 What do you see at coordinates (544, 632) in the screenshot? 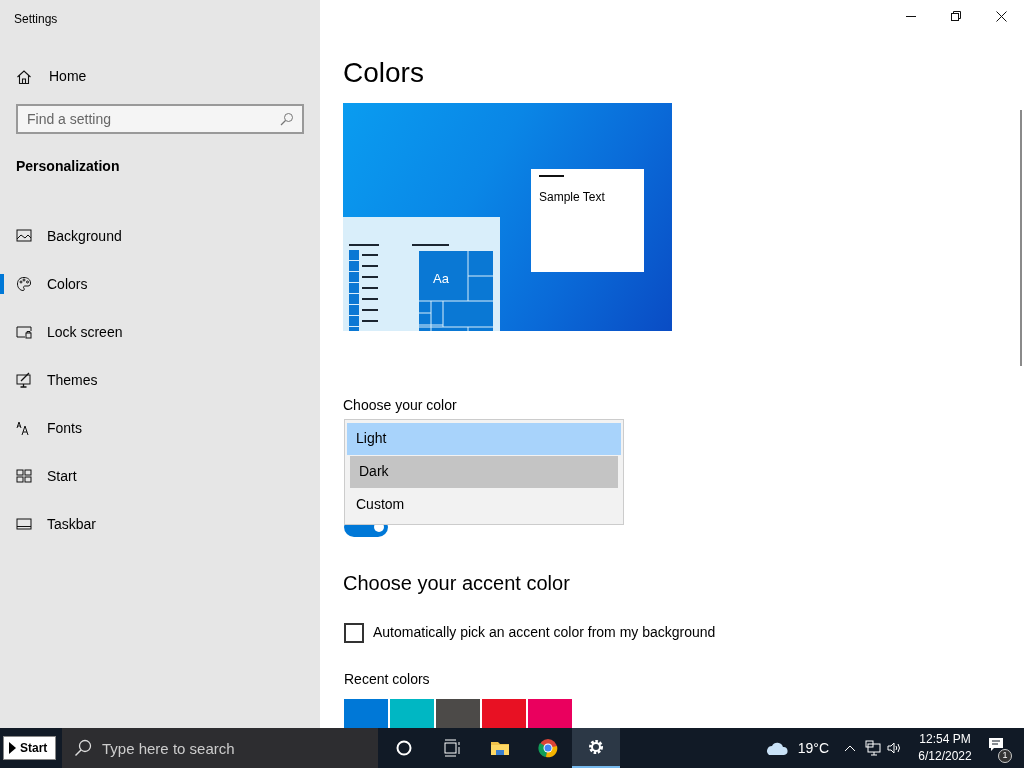
I see `checkbox-label: Automatically pick an accent color from my background` at bounding box center [544, 632].